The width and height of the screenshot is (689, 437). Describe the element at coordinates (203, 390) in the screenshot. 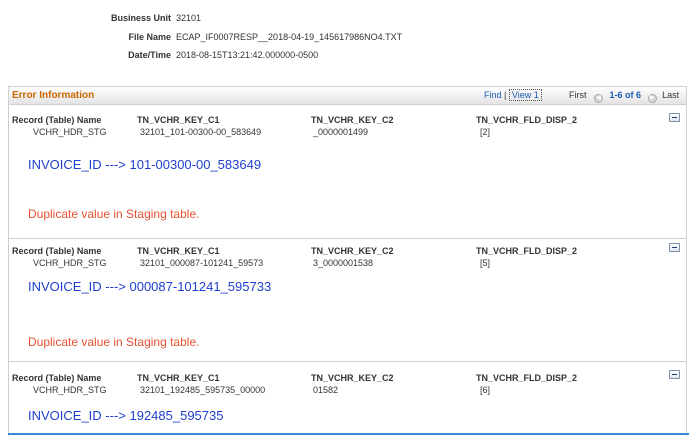

I see `key-c1-value: 32101_192485_595735_00000` at that location.